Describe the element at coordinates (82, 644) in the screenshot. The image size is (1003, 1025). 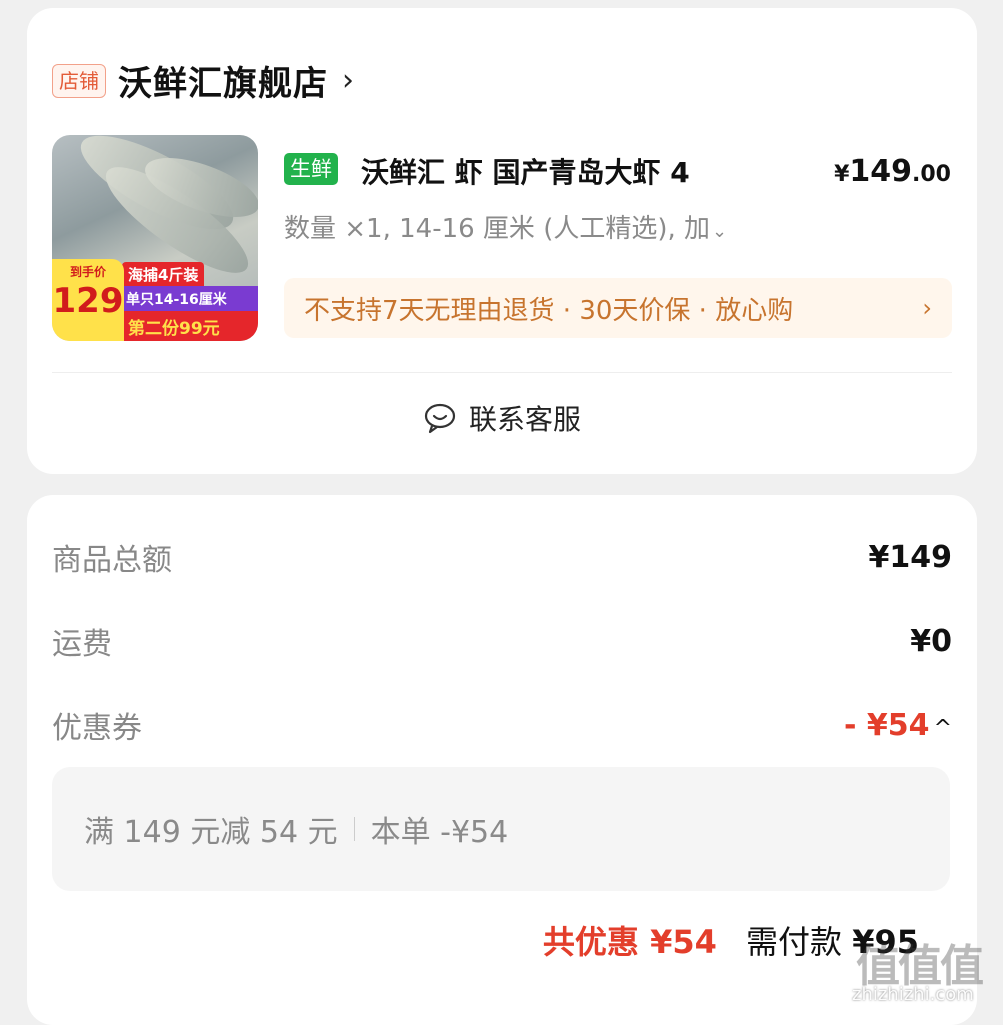
I see `shipping-label: 运费` at that location.